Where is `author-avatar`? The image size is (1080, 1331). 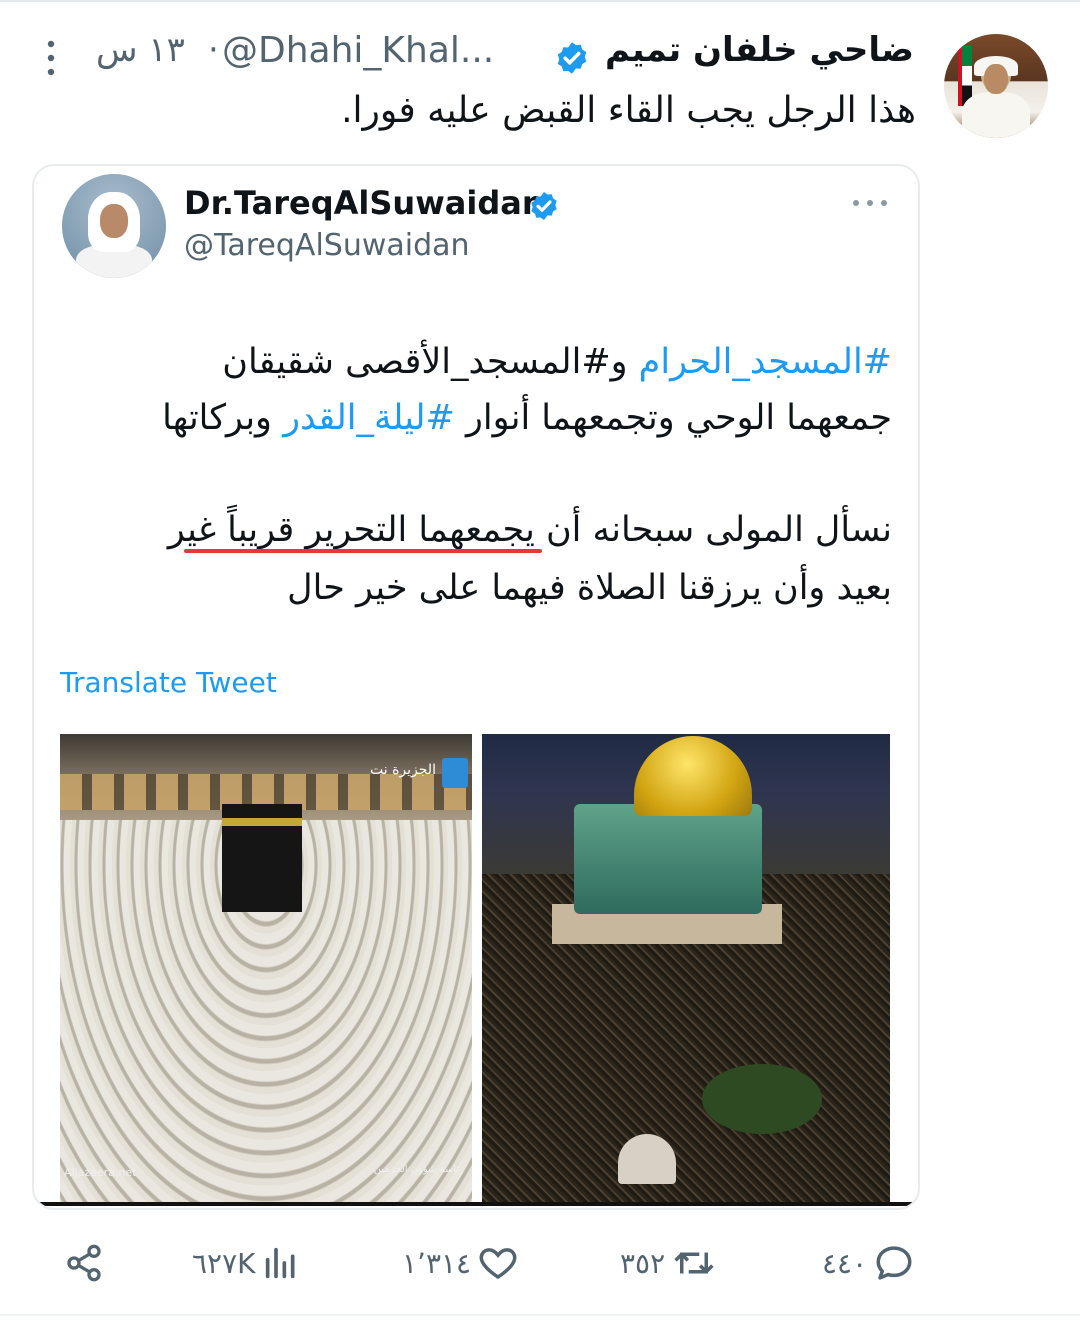 author-avatar is located at coordinates (996, 86).